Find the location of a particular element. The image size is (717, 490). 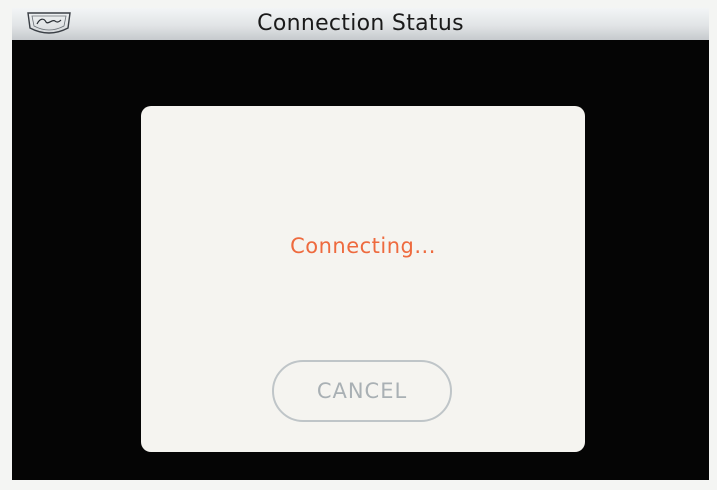

cancel-button: CANCEL is located at coordinates (362, 391).